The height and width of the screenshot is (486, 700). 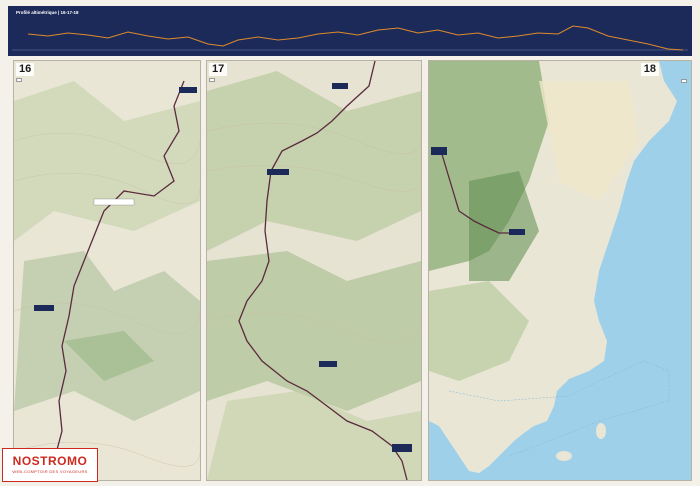 I want to click on elevation-profile-header: Profilé altimétrique | 16-17-18, so click(x=350, y=31).